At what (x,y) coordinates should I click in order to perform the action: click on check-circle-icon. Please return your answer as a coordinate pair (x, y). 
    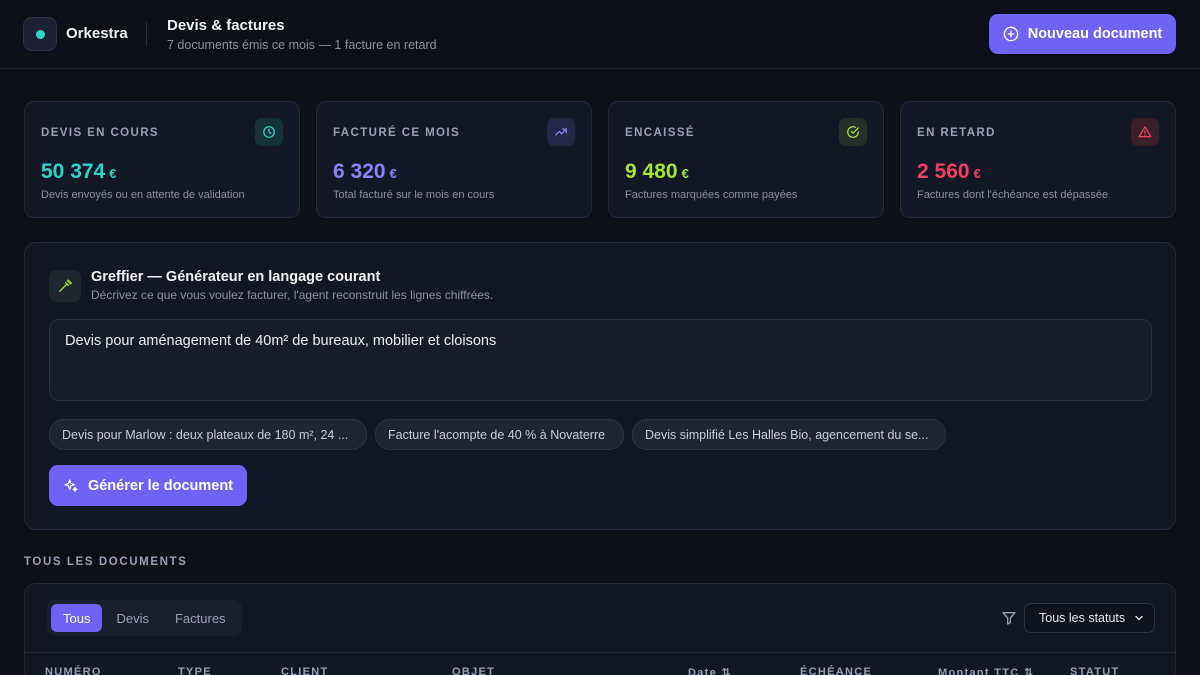
    Looking at the image, I should click on (853, 132).